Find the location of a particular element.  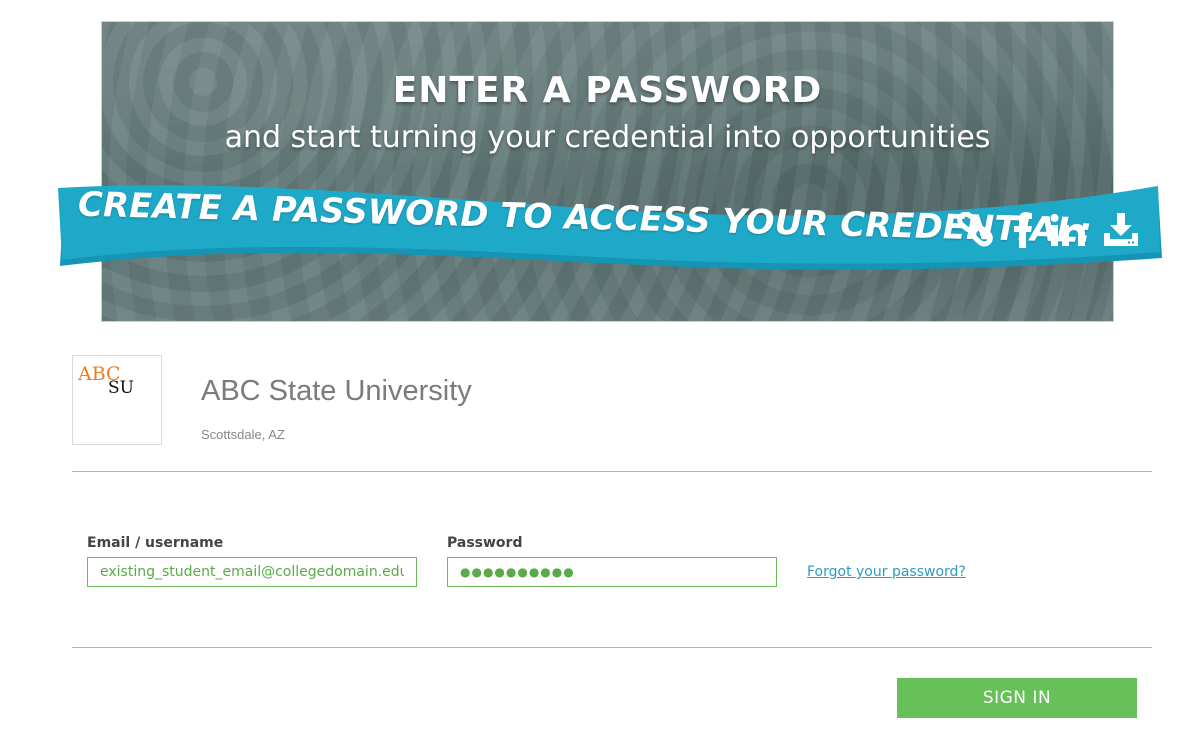

email-field is located at coordinates (252, 572).